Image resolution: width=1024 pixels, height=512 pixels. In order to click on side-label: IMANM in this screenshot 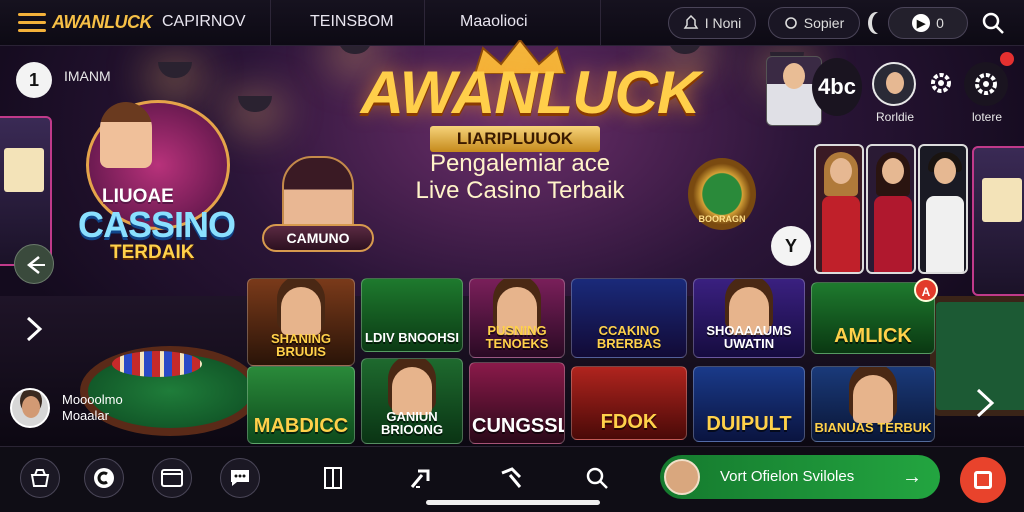, I will do `click(87, 76)`.